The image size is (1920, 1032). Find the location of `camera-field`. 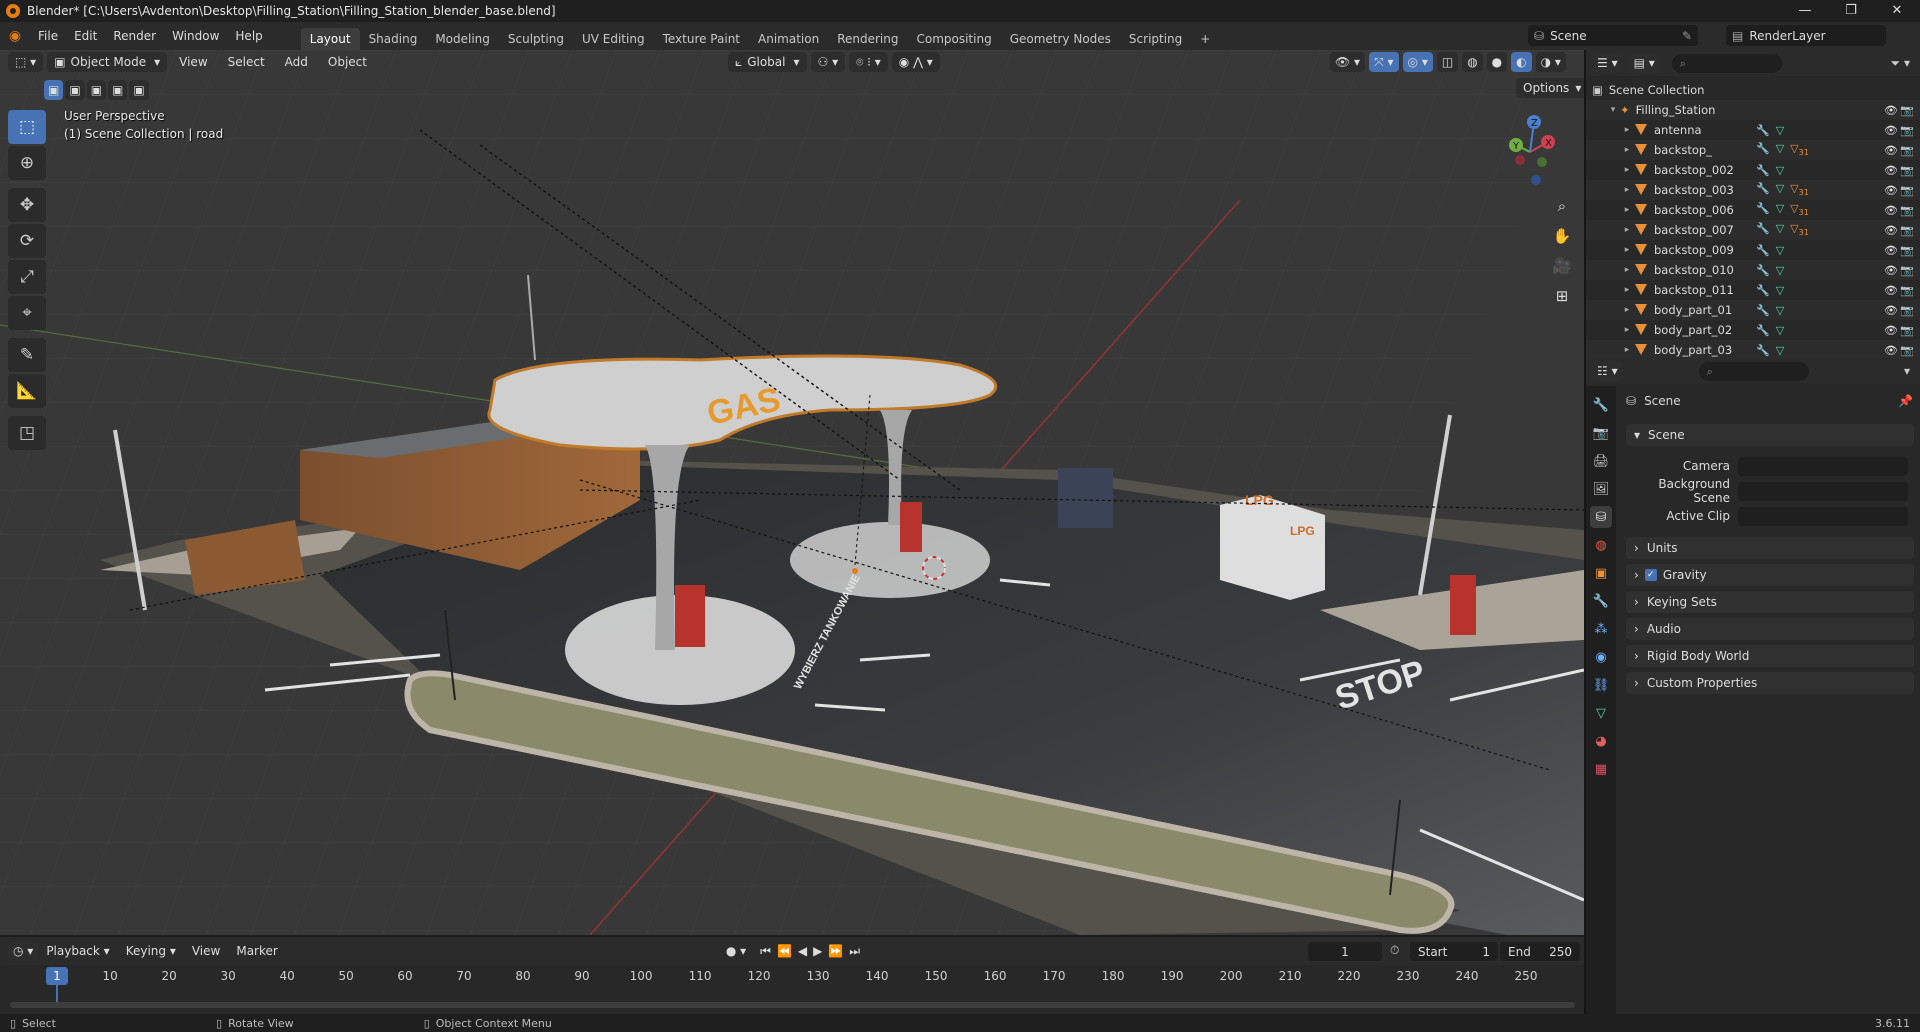

camera-field is located at coordinates (1823, 466).